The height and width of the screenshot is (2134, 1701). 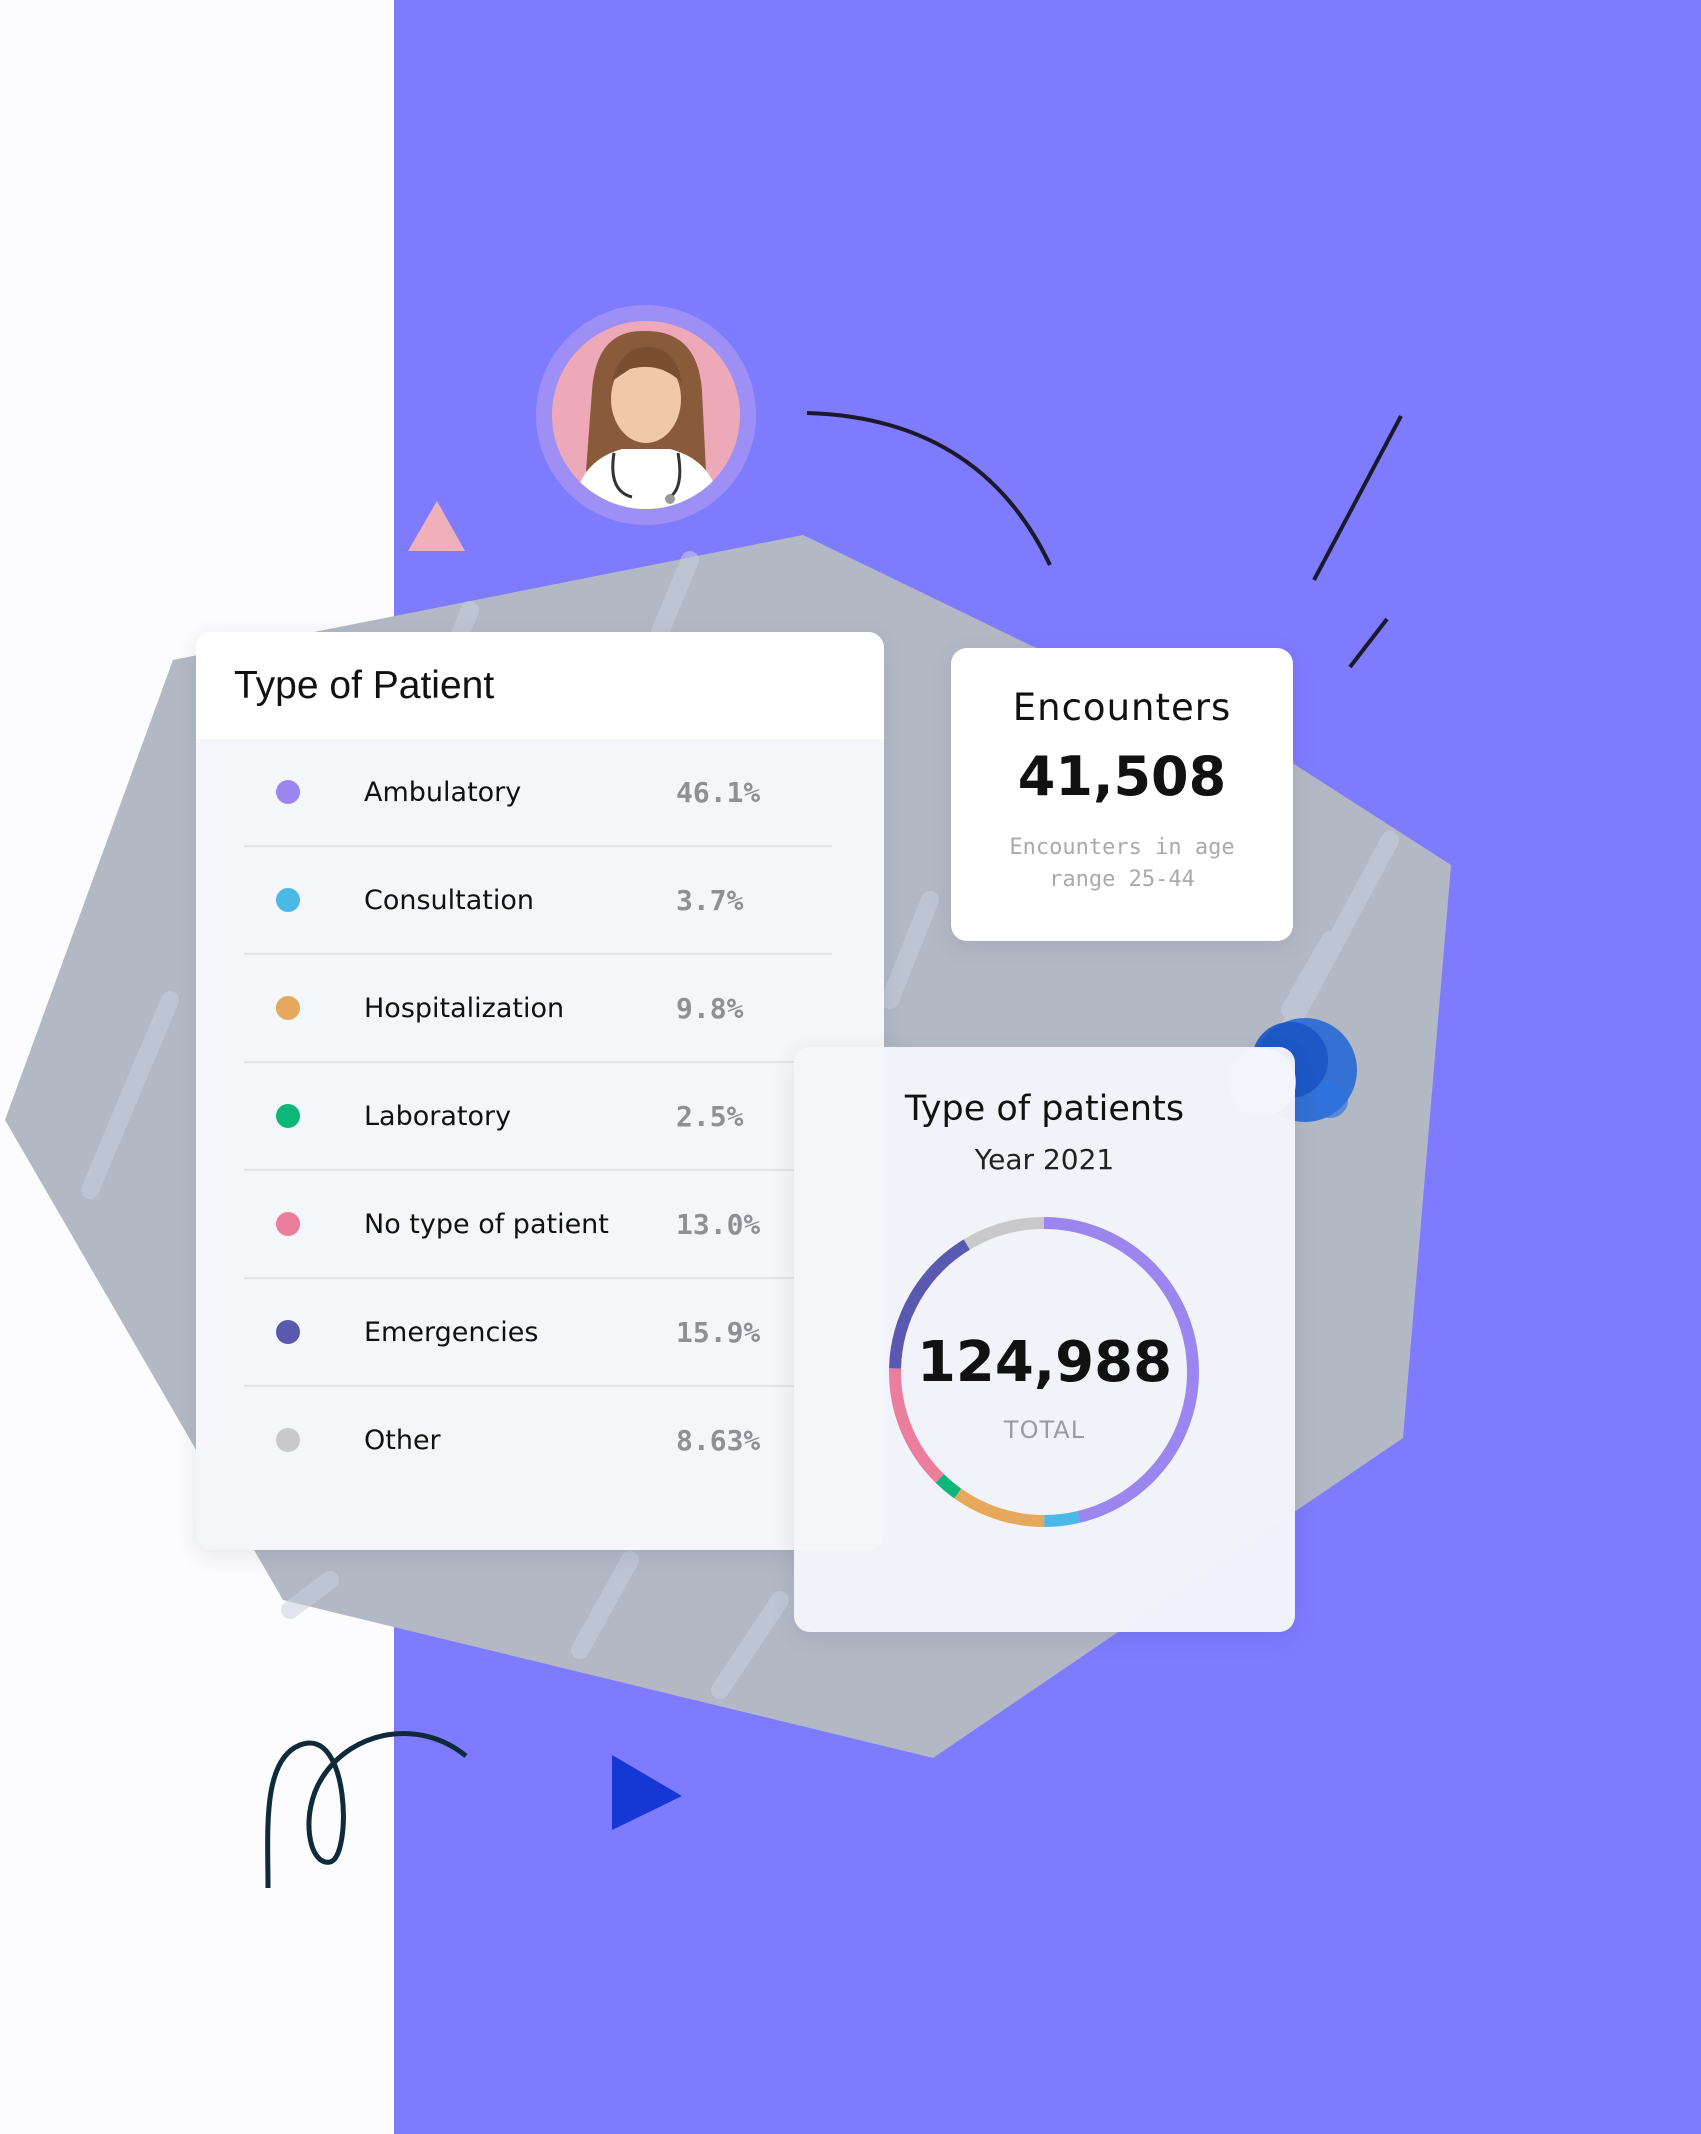 I want to click on row-label: Consultation, so click(x=449, y=900).